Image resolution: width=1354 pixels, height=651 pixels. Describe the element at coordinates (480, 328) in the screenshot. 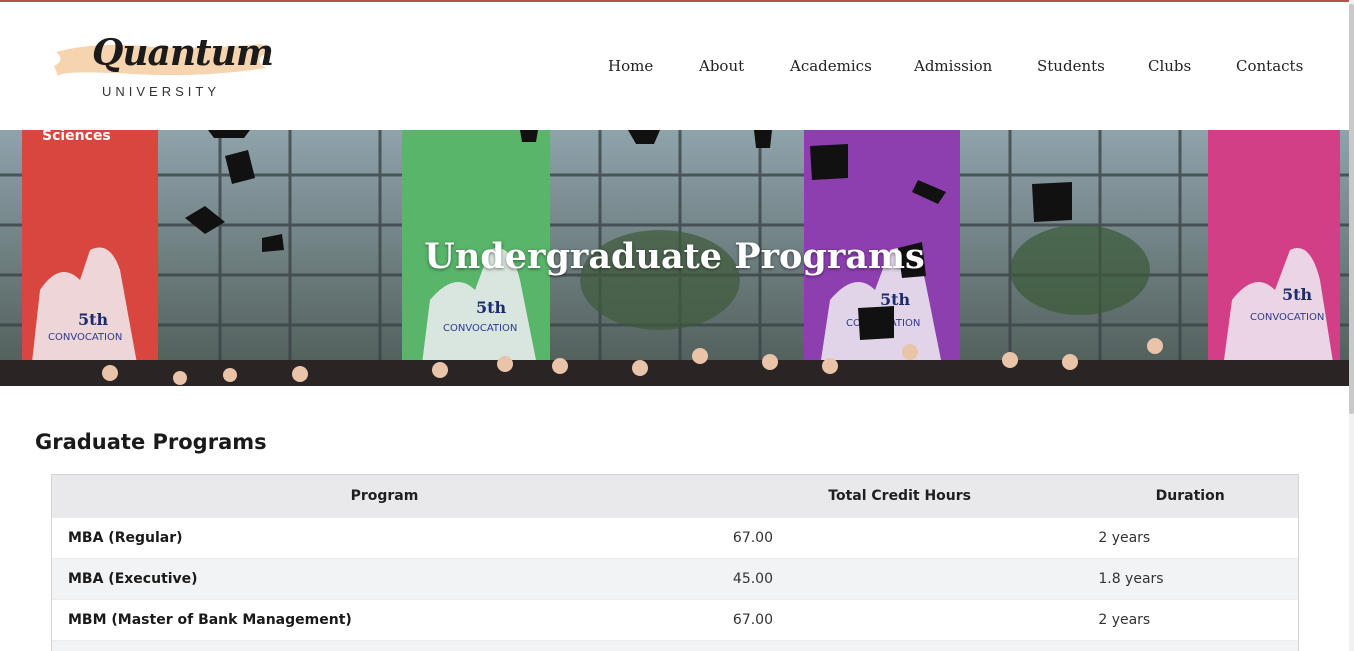

I see `banner-convocation-2: CONVOCATION` at that location.